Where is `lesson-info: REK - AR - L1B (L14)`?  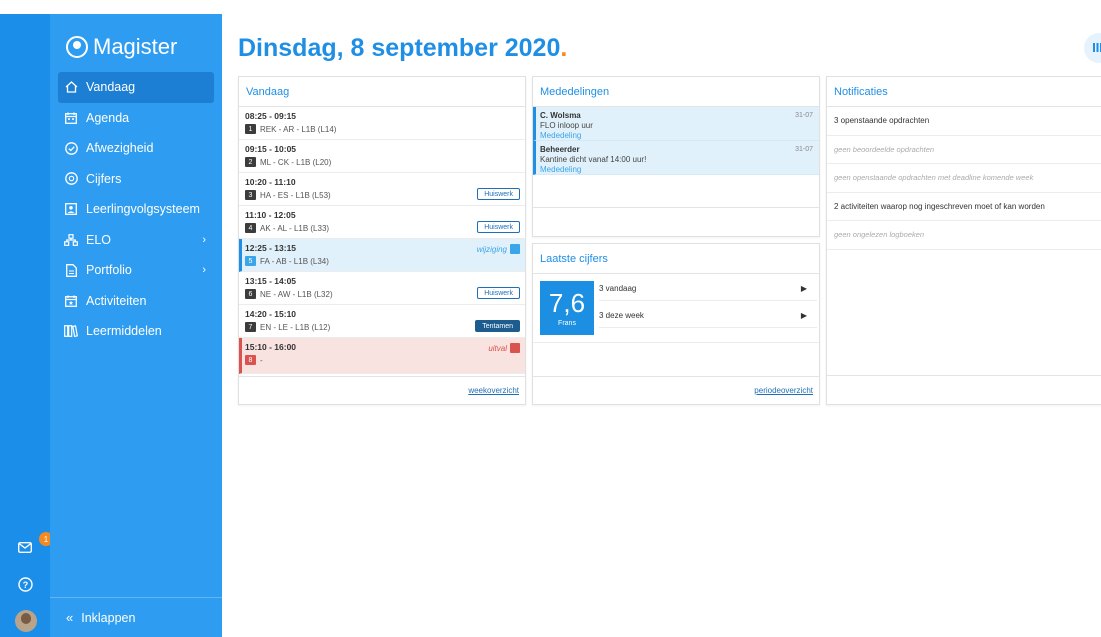 lesson-info: REK - AR - L1B (L14) is located at coordinates (298, 129).